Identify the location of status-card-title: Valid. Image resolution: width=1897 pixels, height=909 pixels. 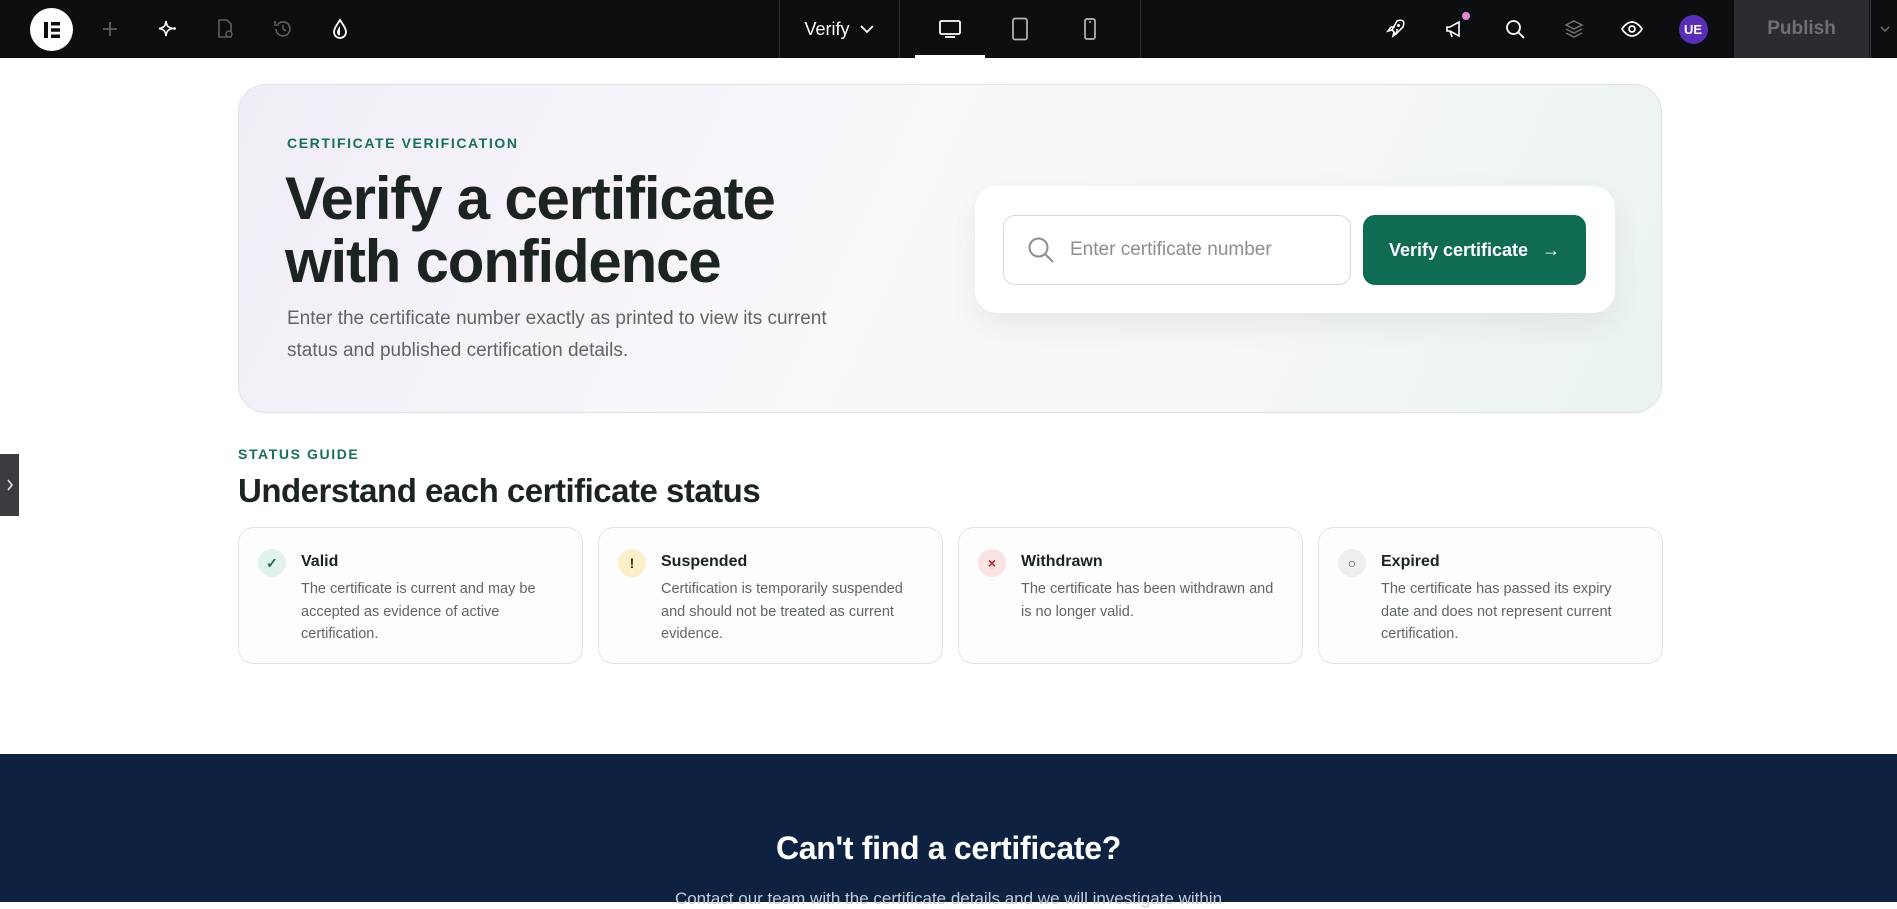
(320, 561).